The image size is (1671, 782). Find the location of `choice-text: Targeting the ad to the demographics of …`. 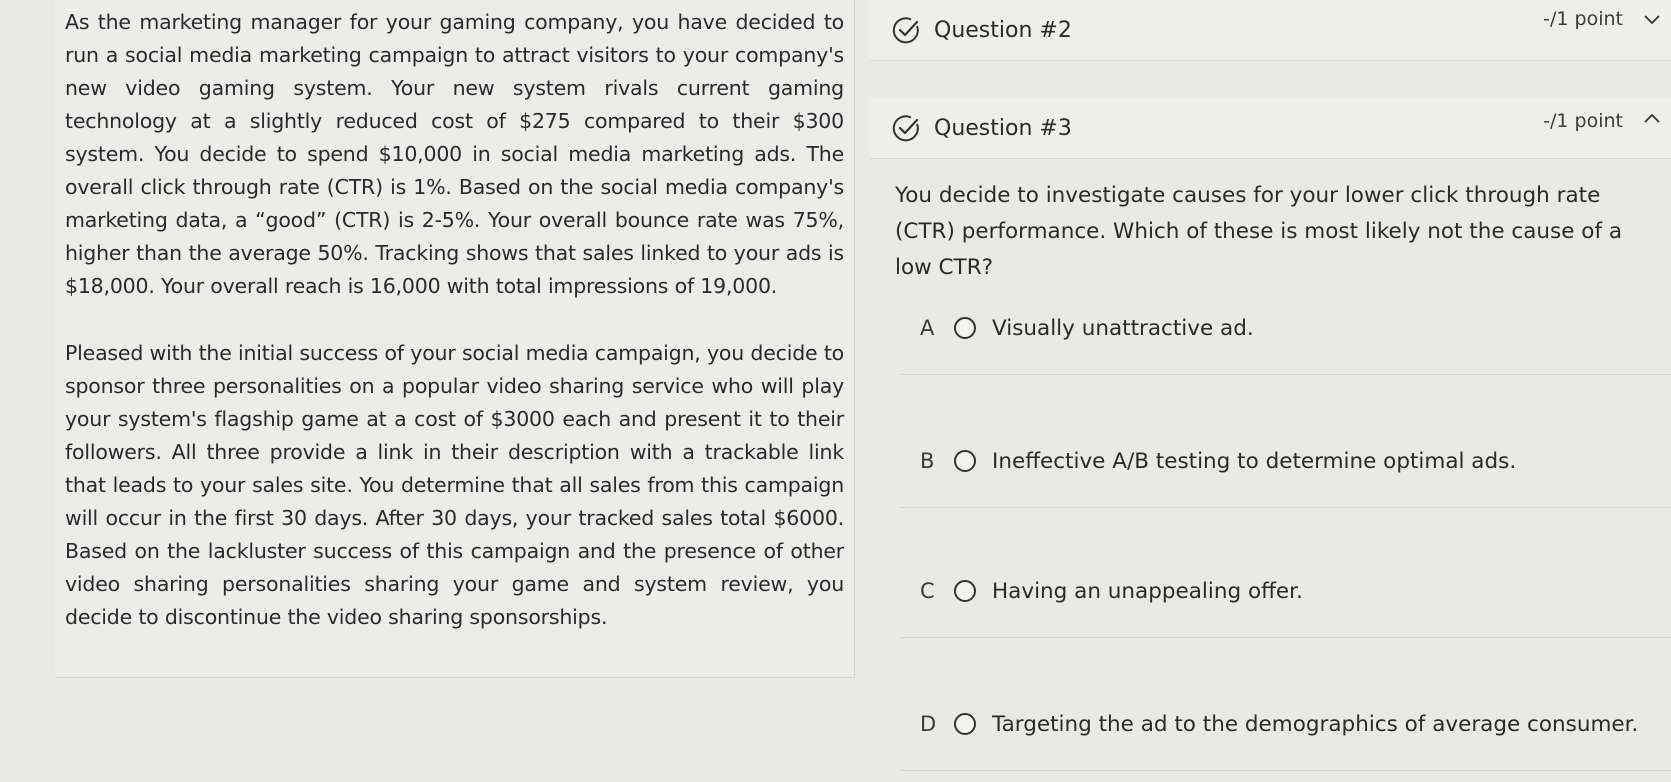

choice-text: Targeting the ad to the demographics of … is located at coordinates (1315, 724).